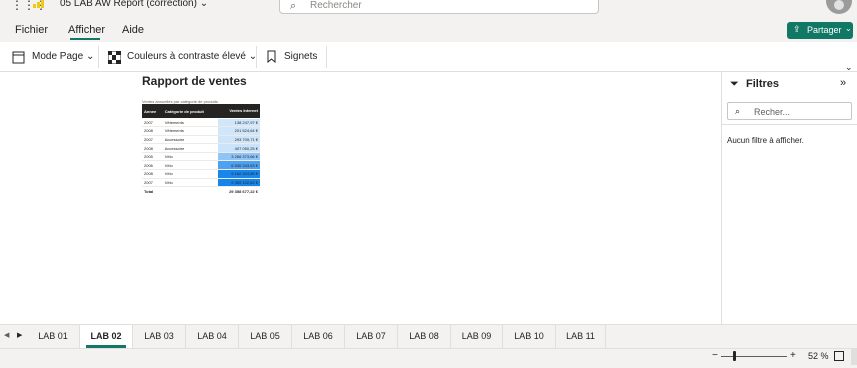 The image size is (857, 368). Describe the element at coordinates (114, 57) in the screenshot. I see `high-contrast-icon` at that location.